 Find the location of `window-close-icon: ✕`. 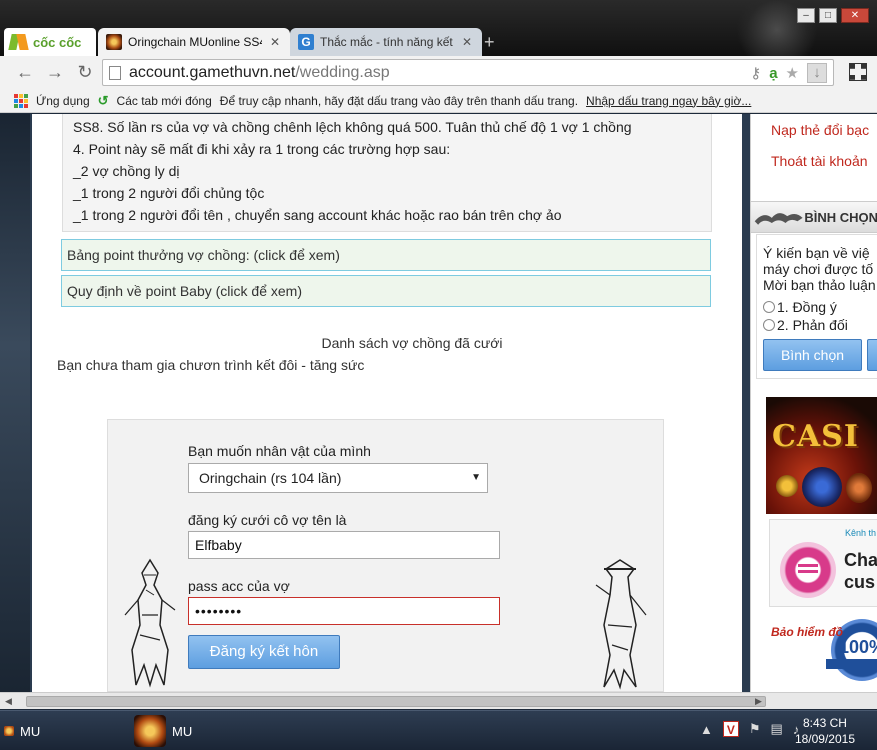

window-close-icon: ✕ is located at coordinates (855, 15).